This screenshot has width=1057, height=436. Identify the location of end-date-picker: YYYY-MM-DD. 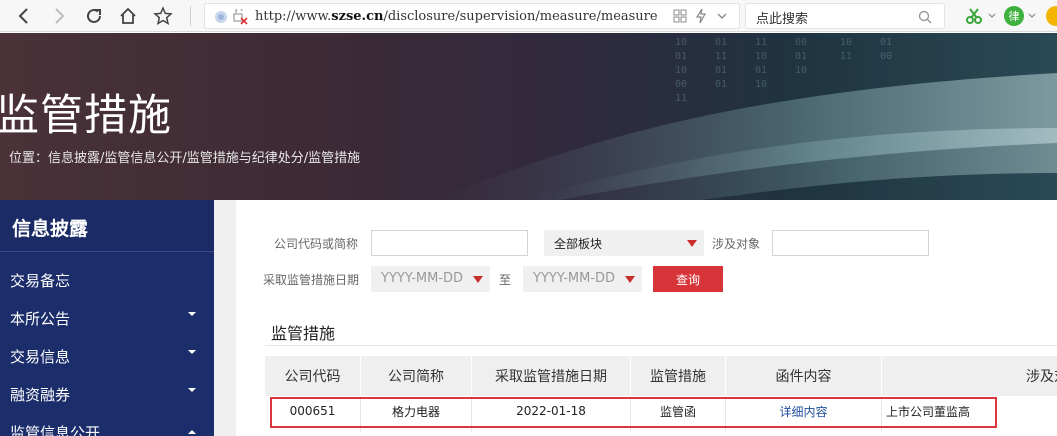
(582, 279).